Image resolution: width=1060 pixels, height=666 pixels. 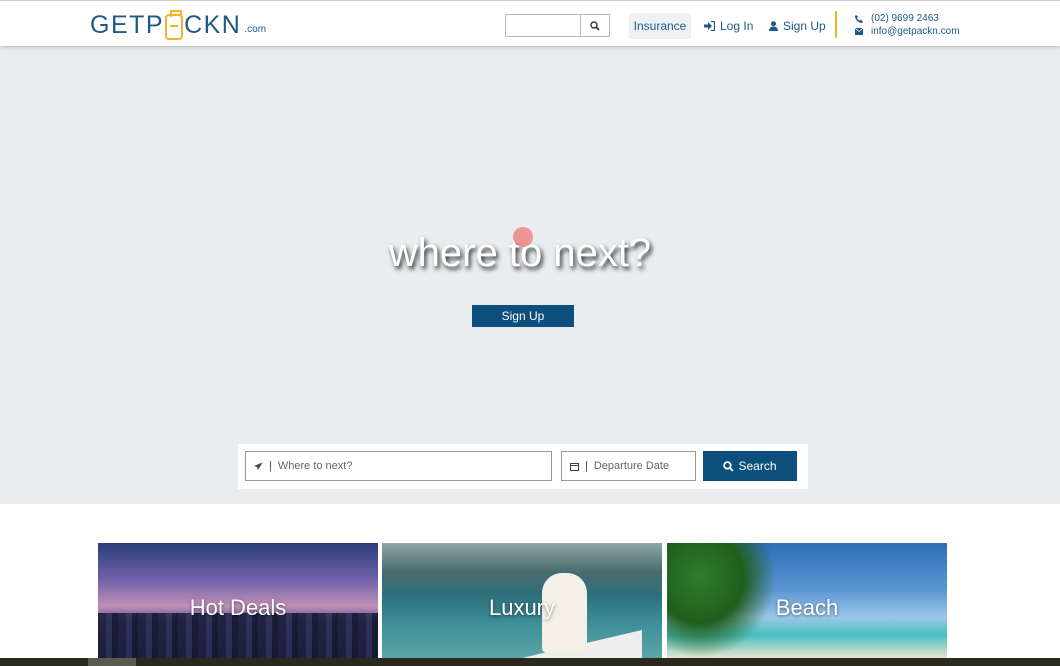 I want to click on search-button: Search, so click(x=750, y=466).